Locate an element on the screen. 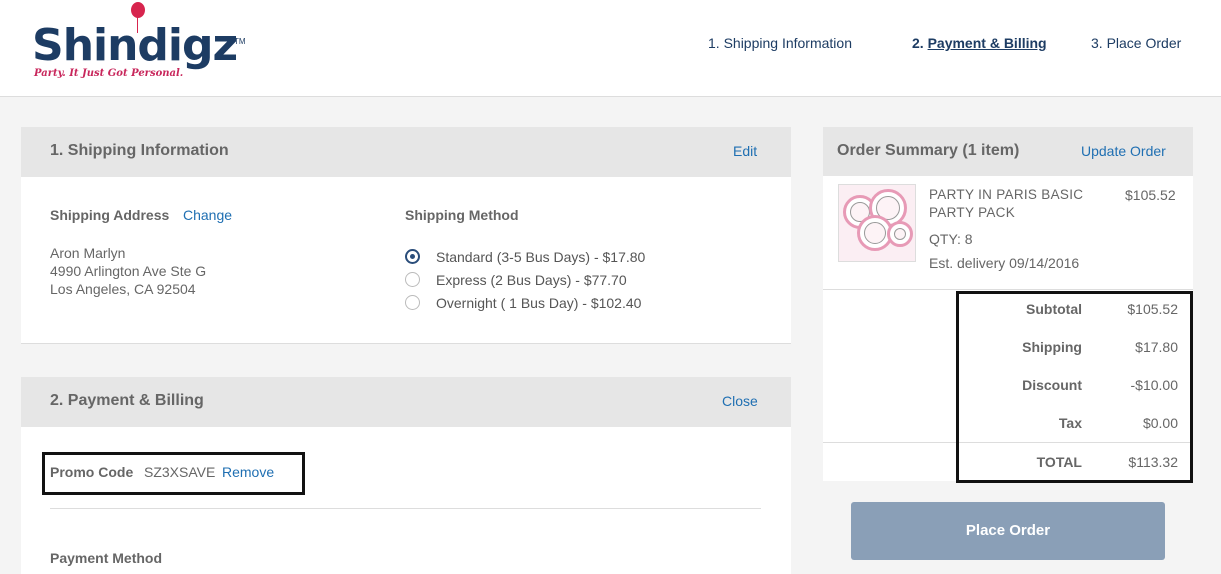  plate-image is located at coordinates (900, 234).